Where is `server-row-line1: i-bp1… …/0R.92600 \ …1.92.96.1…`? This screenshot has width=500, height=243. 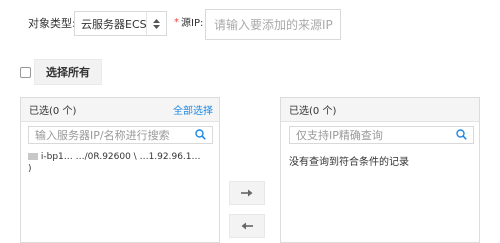
server-row-line1: i-bp1… …/0R.92600 \ …1.92.96.1… is located at coordinates (120, 157).